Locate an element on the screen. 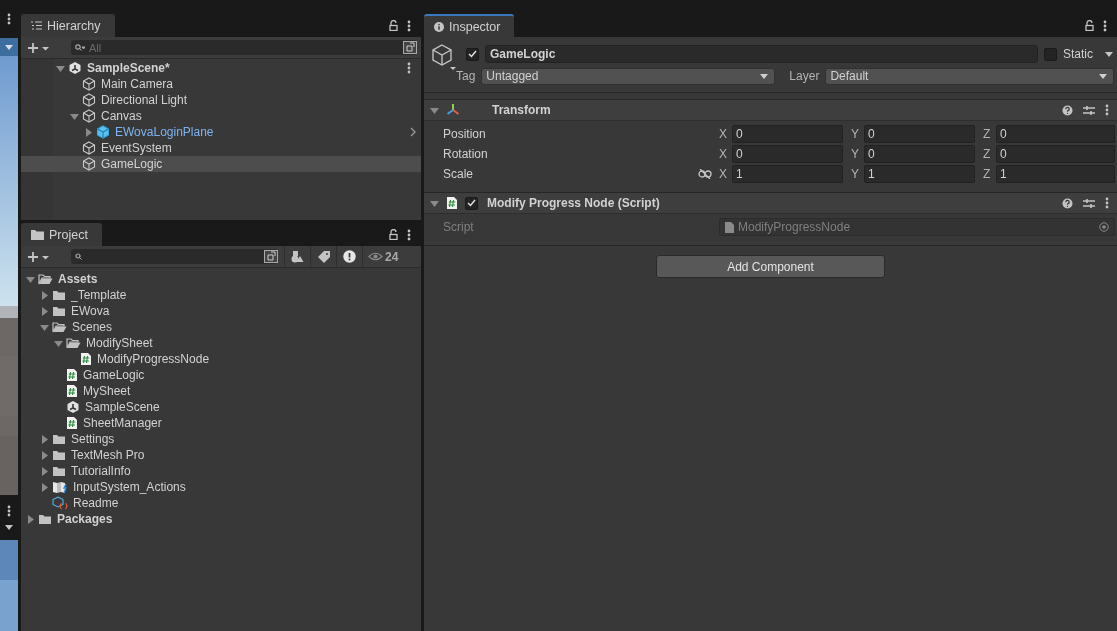  shapes-icon is located at coordinates (297, 256).